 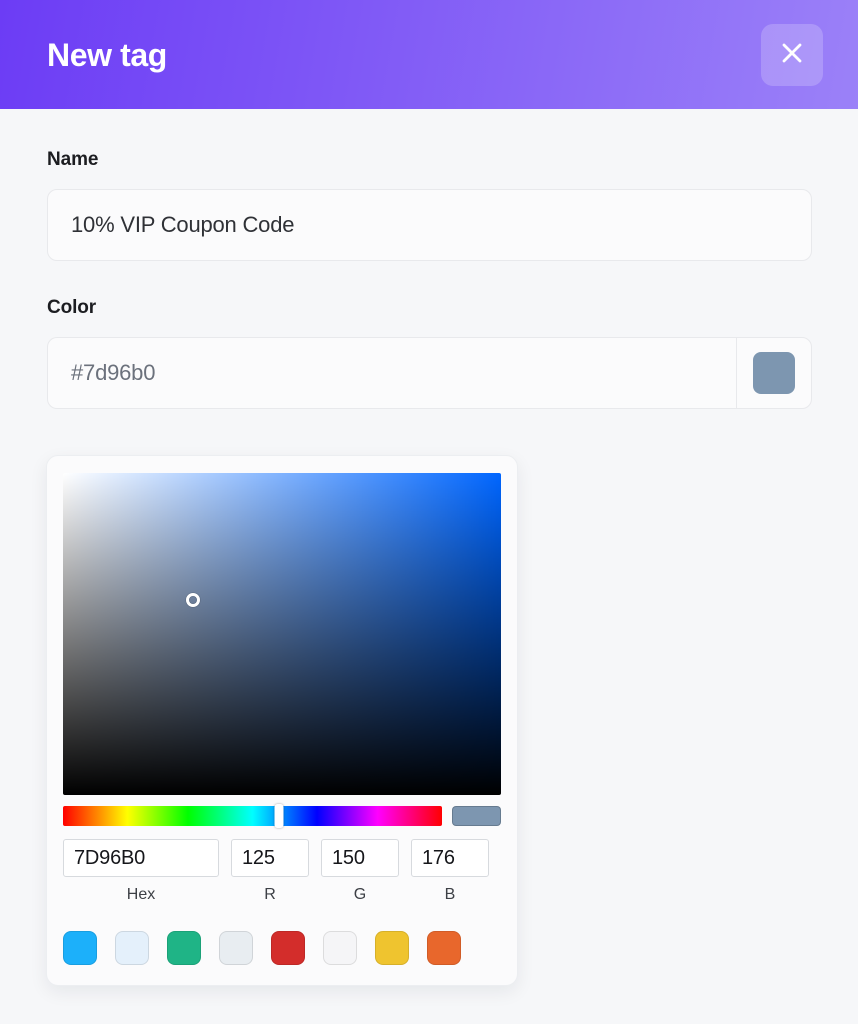 I want to click on green-input: 150, so click(x=360, y=858).